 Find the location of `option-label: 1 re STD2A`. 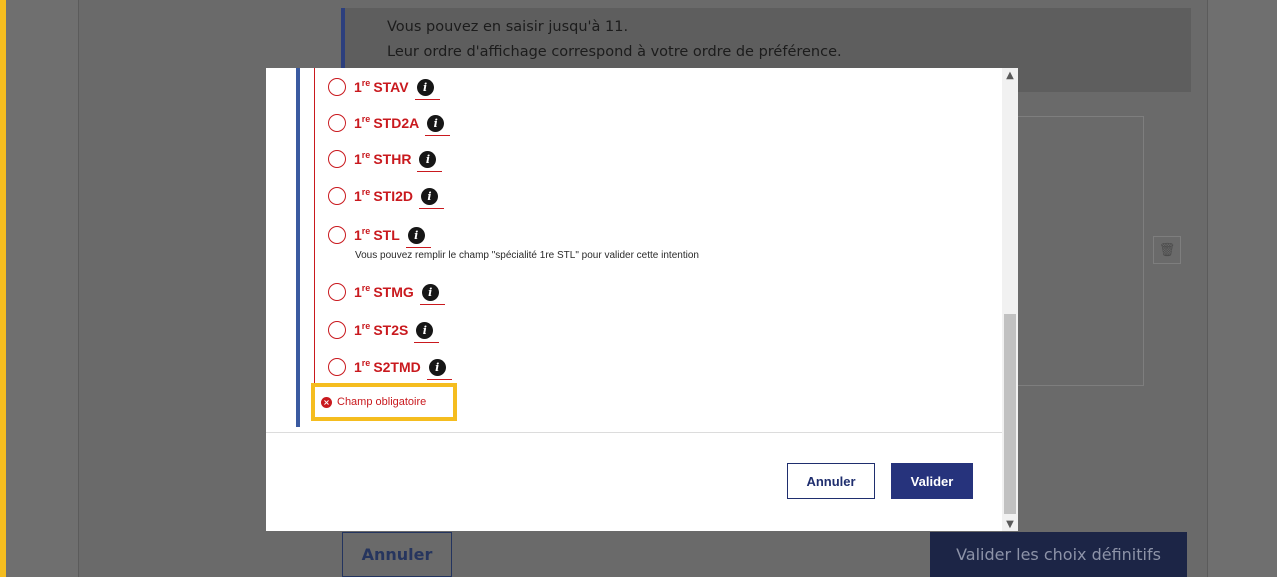

option-label: 1 re STD2A is located at coordinates (386, 122).